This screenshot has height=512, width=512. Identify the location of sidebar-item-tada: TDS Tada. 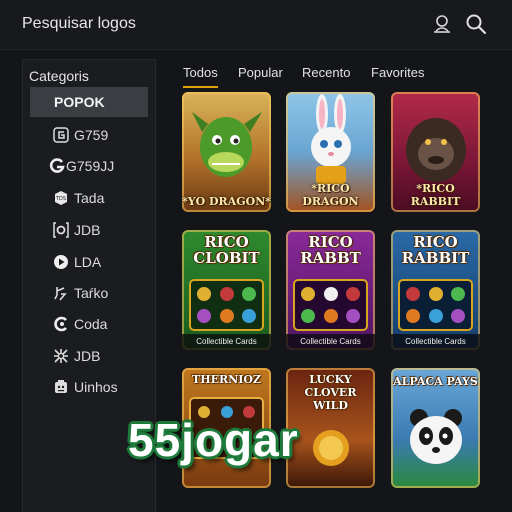
(89, 198).